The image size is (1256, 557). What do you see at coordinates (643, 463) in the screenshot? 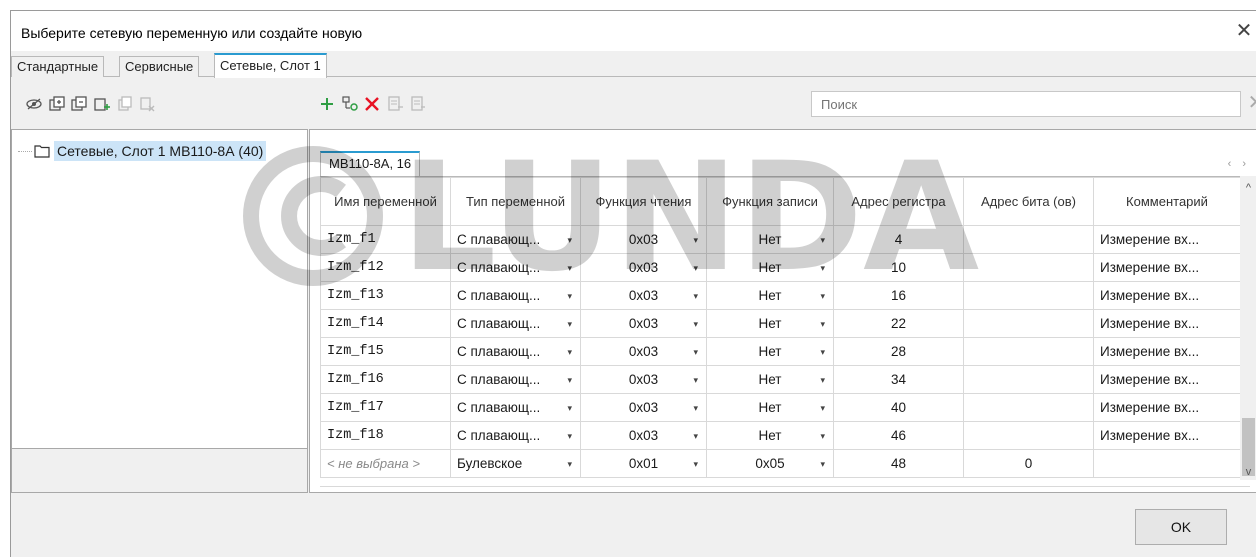
I see `cell-read-function: 0x01 ▾` at bounding box center [643, 463].